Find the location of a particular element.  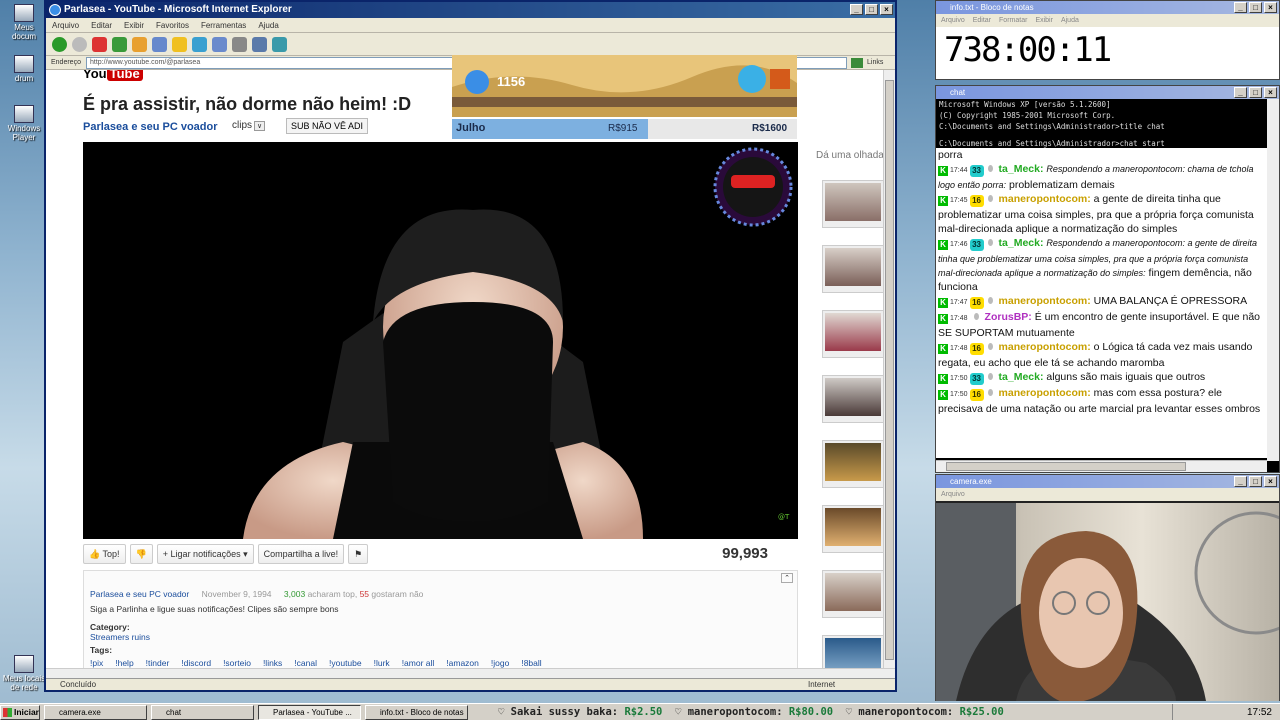

desc-channel-link: Parlasea e seu PC voador is located at coordinates (139, 594).